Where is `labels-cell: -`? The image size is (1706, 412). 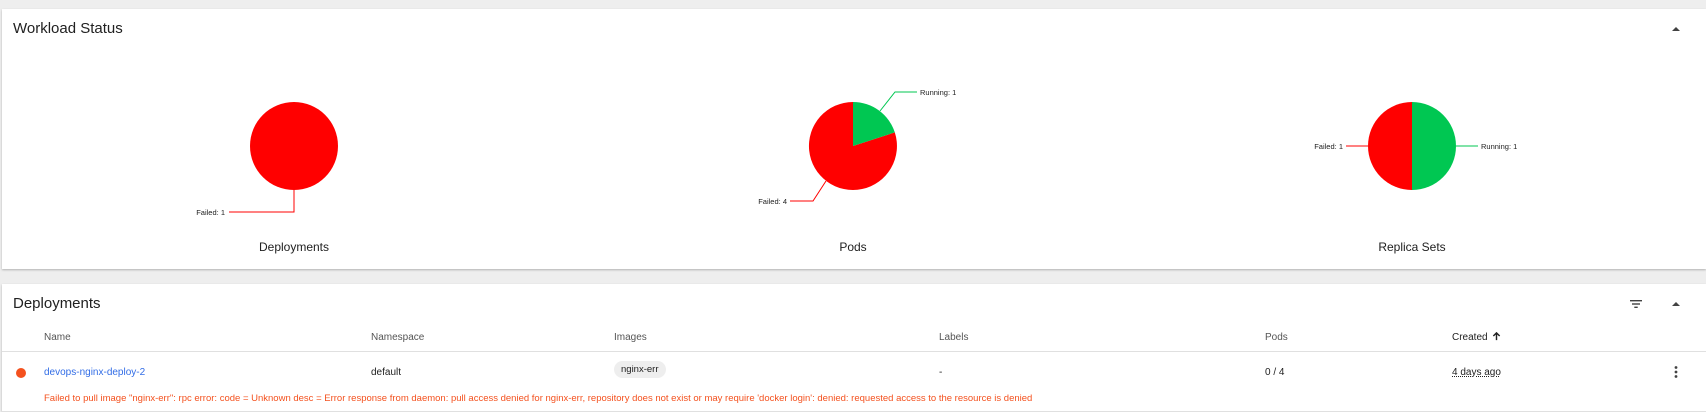
labels-cell: - is located at coordinates (941, 372).